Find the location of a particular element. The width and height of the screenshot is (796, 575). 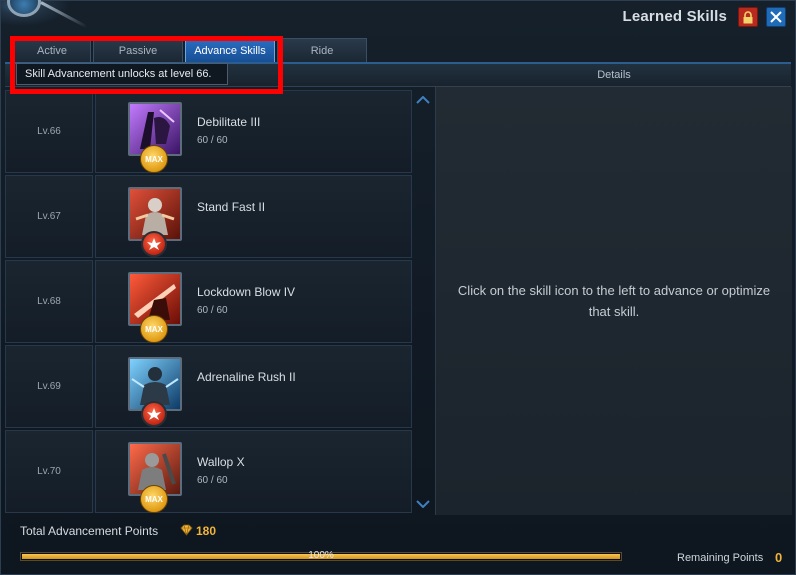

lock-button is located at coordinates (748, 17).